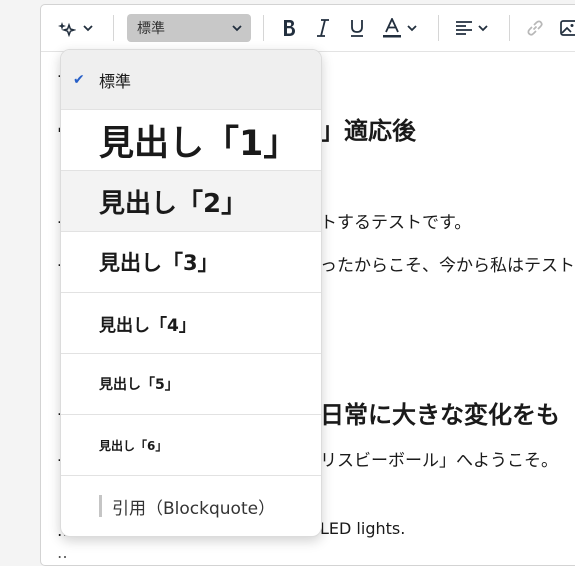  Describe the element at coordinates (199, 143) in the screenshot. I see `menu-item-label: 見出し「1」` at that location.